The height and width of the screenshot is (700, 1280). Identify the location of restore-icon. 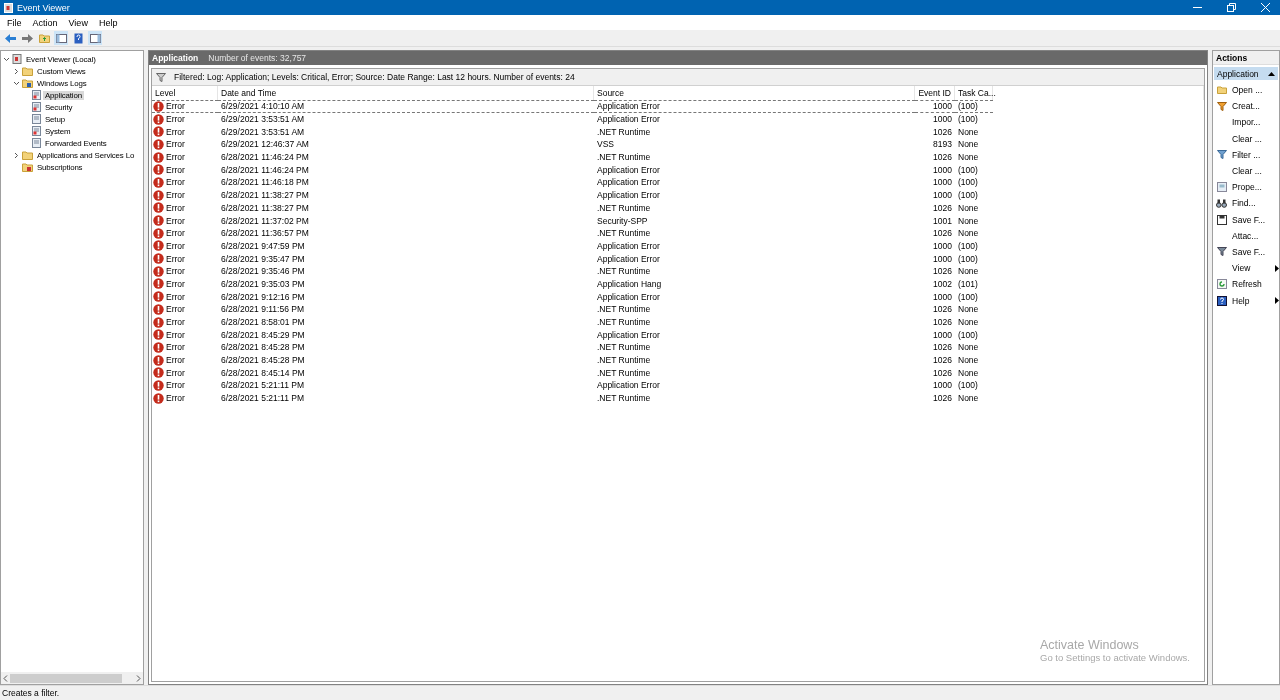
(1231, 7).